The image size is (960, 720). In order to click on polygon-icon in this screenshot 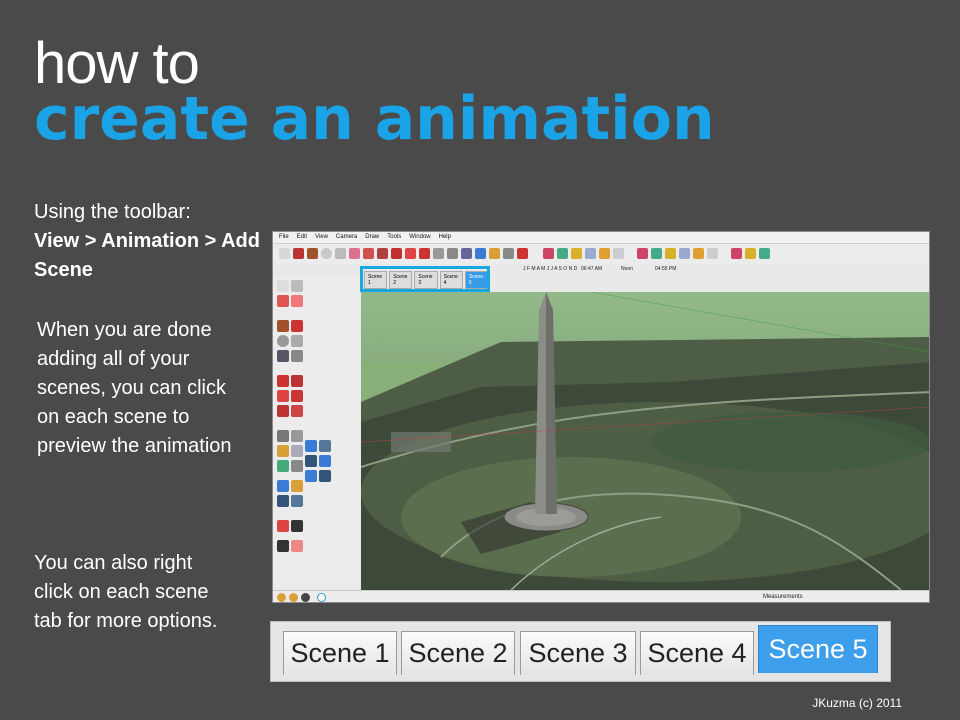, I will do `click(283, 356)`.